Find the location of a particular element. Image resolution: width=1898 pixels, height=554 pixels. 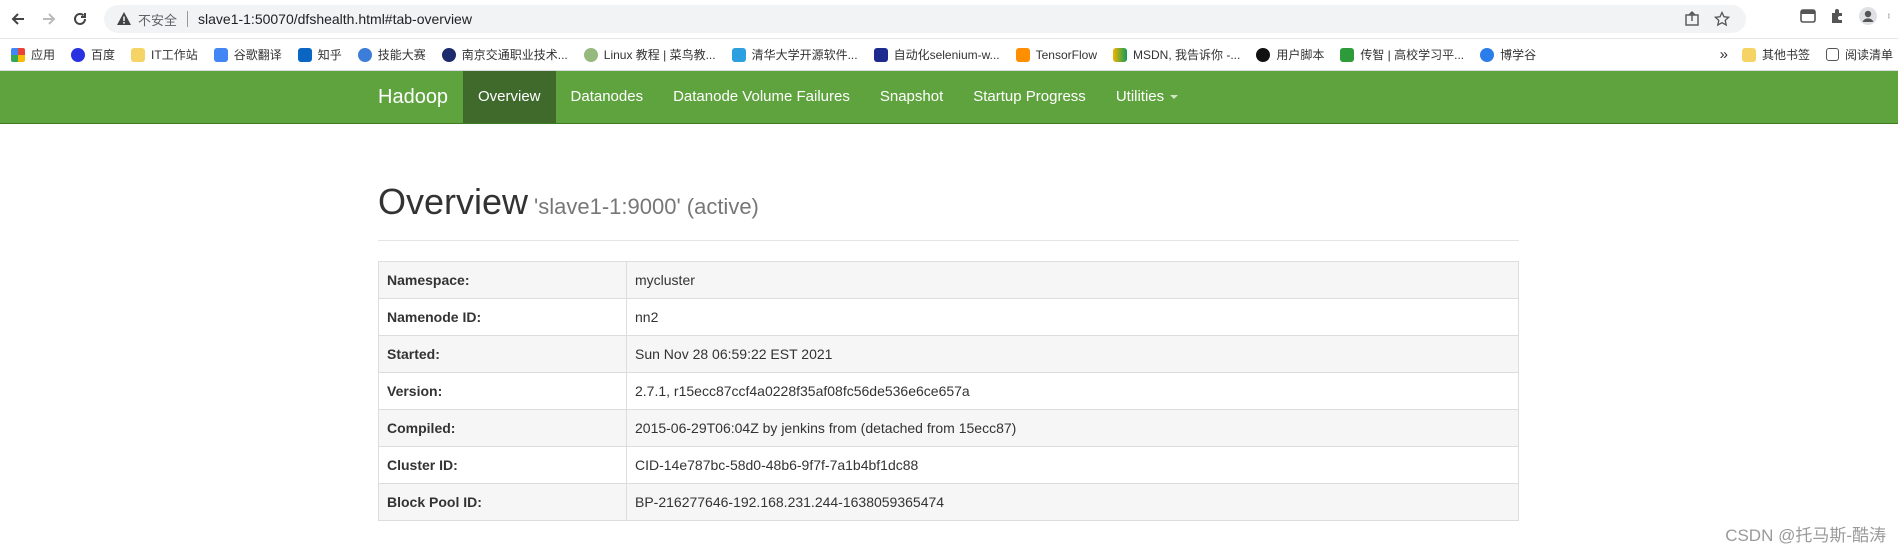

bookmark-label: 博学谷 is located at coordinates (1518, 55).